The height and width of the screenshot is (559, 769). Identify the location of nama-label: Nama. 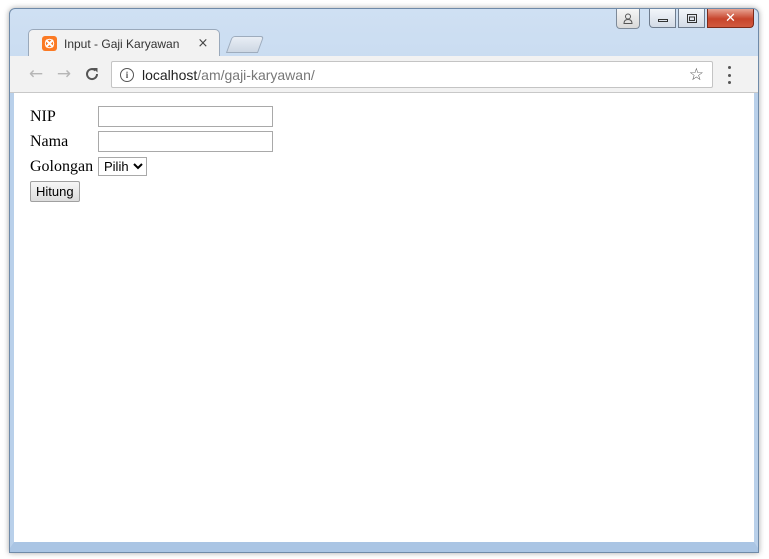
(49, 141).